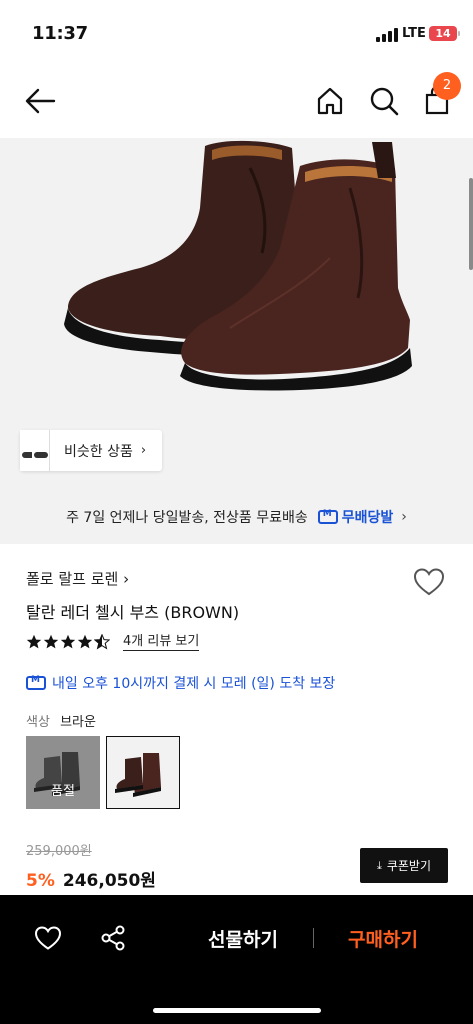 This screenshot has width=473, height=1024. I want to click on delivery-banner-text: 주 7일 언제나 당일발송, 전상품 무료배송, so click(187, 518).